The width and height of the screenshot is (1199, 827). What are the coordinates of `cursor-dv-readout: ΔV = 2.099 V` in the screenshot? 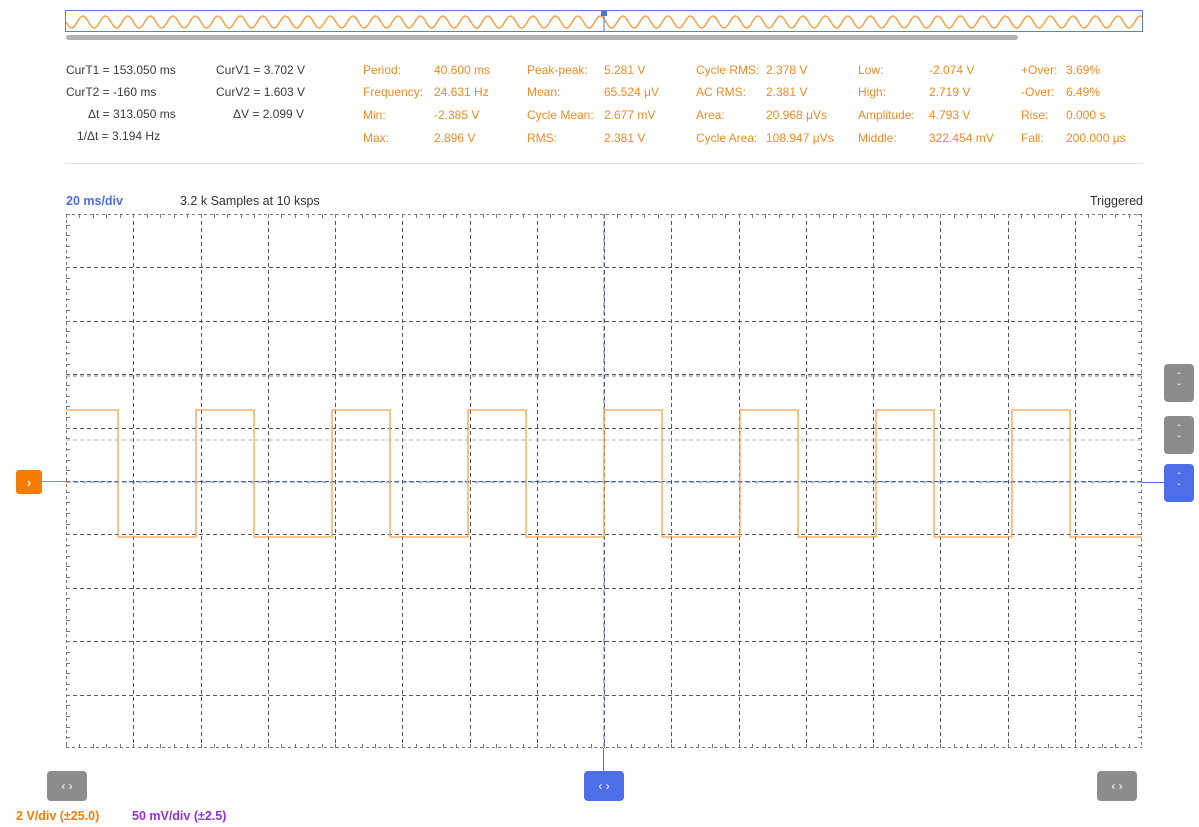 It's located at (269, 114).